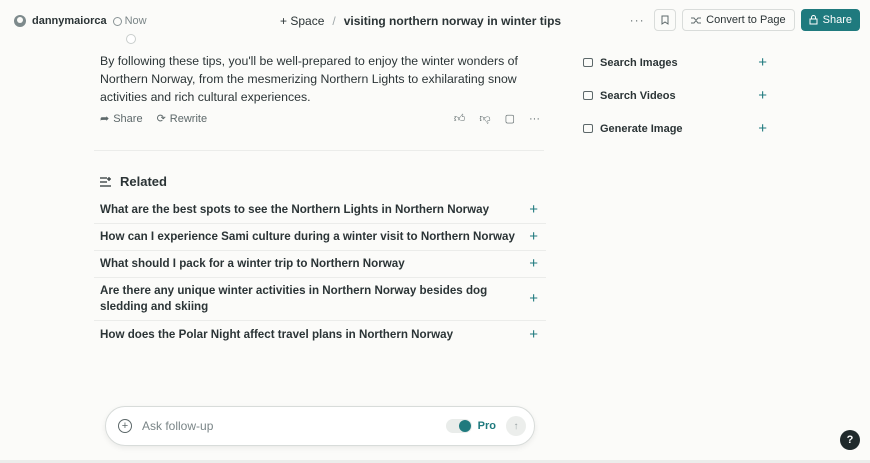  I want to click on section-divider, so click(319, 150).